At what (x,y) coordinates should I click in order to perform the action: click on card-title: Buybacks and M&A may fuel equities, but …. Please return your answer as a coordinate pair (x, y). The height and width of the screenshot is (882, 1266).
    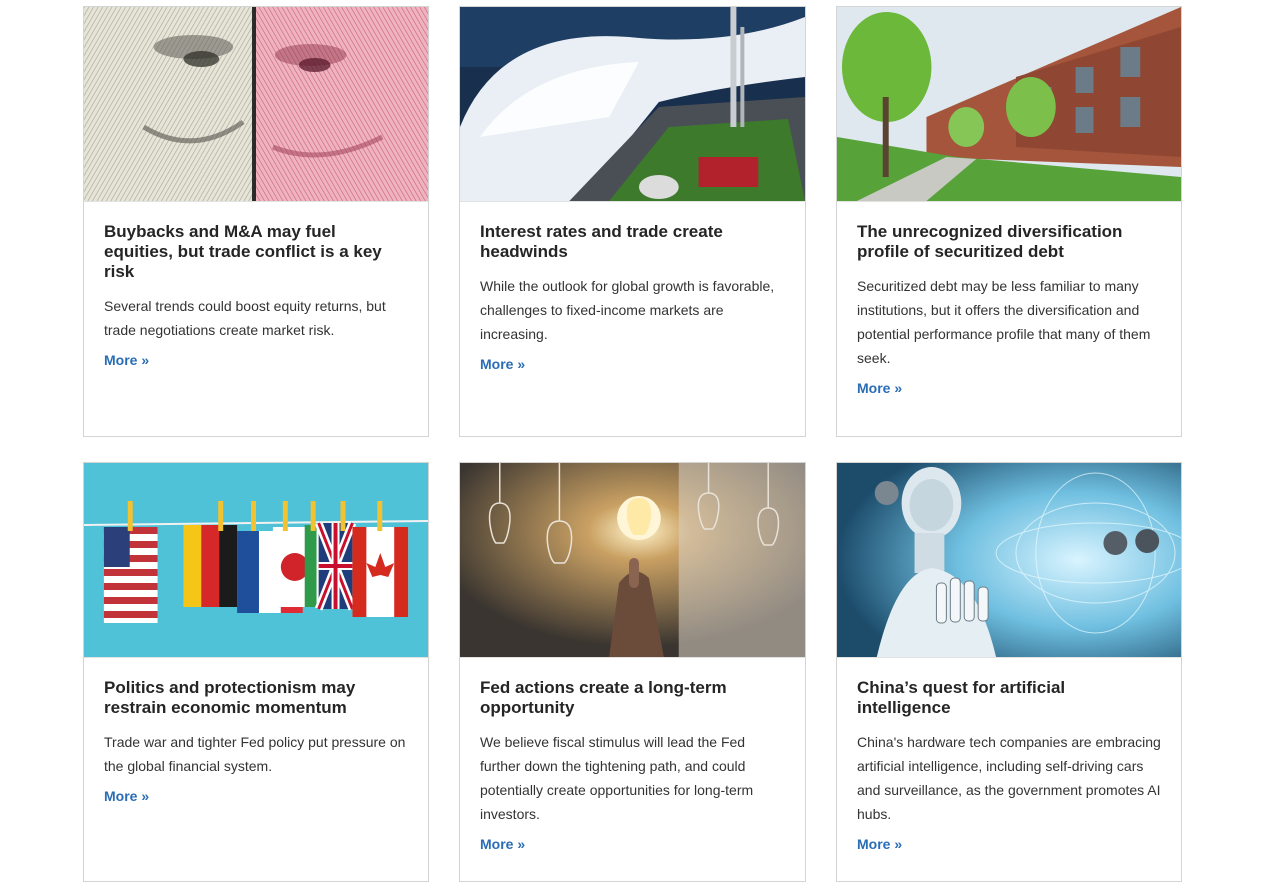
    Looking at the image, I should click on (256, 252).